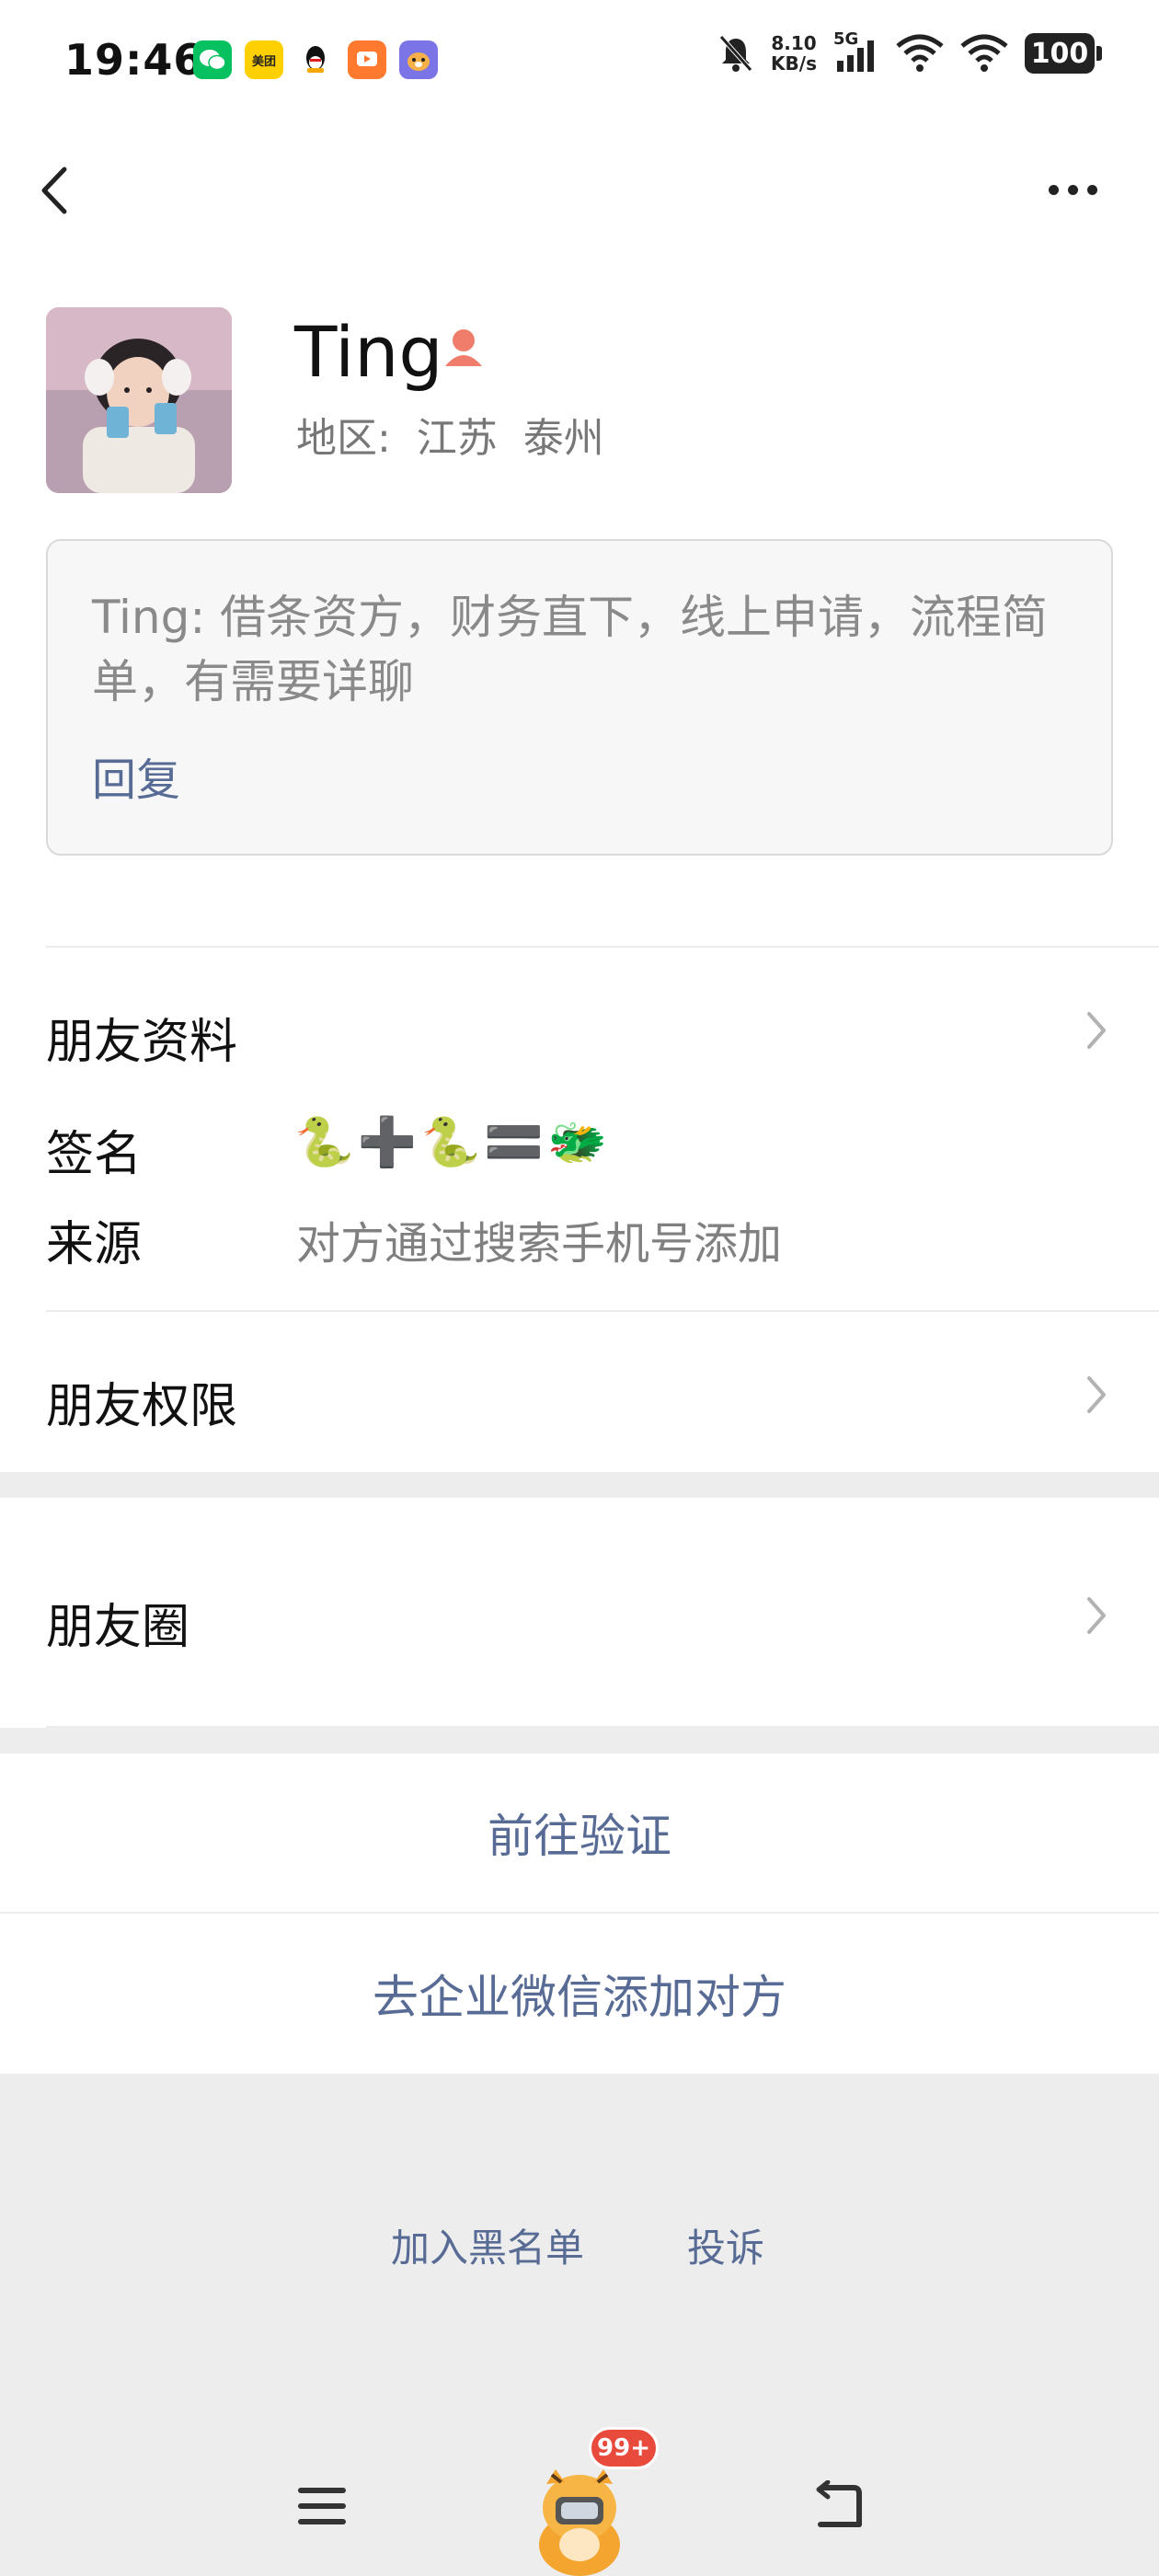 This screenshot has width=1159, height=2576. What do you see at coordinates (1063, 53) in the screenshot?
I see `battery-indicator: 100` at bounding box center [1063, 53].